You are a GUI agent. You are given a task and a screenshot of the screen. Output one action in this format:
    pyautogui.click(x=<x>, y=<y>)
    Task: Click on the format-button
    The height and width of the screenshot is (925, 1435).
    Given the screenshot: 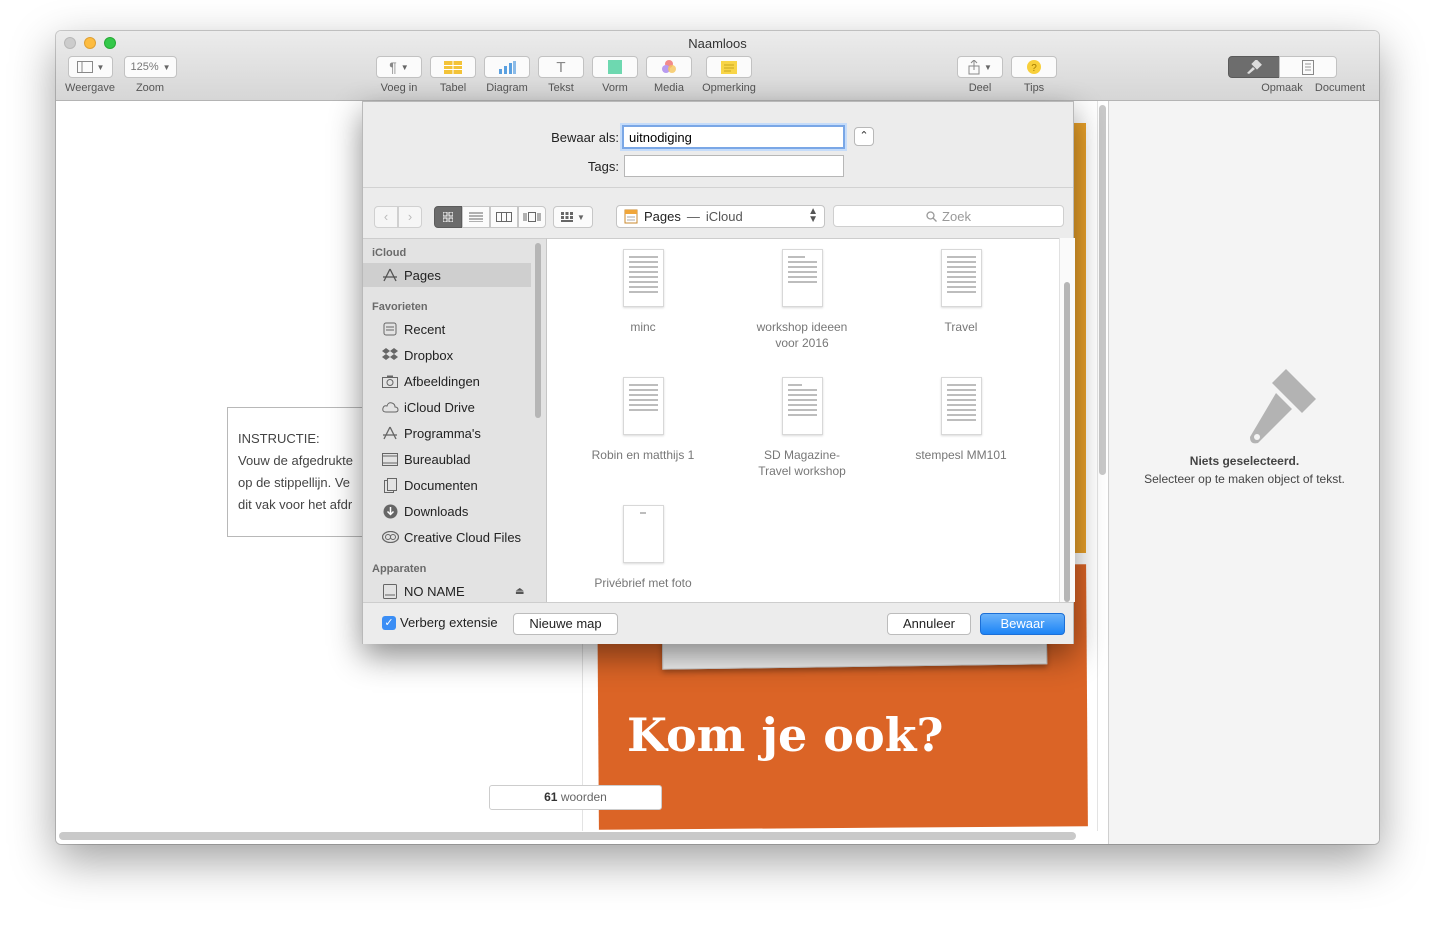 What is the action you would take?
    pyautogui.click(x=1254, y=67)
    